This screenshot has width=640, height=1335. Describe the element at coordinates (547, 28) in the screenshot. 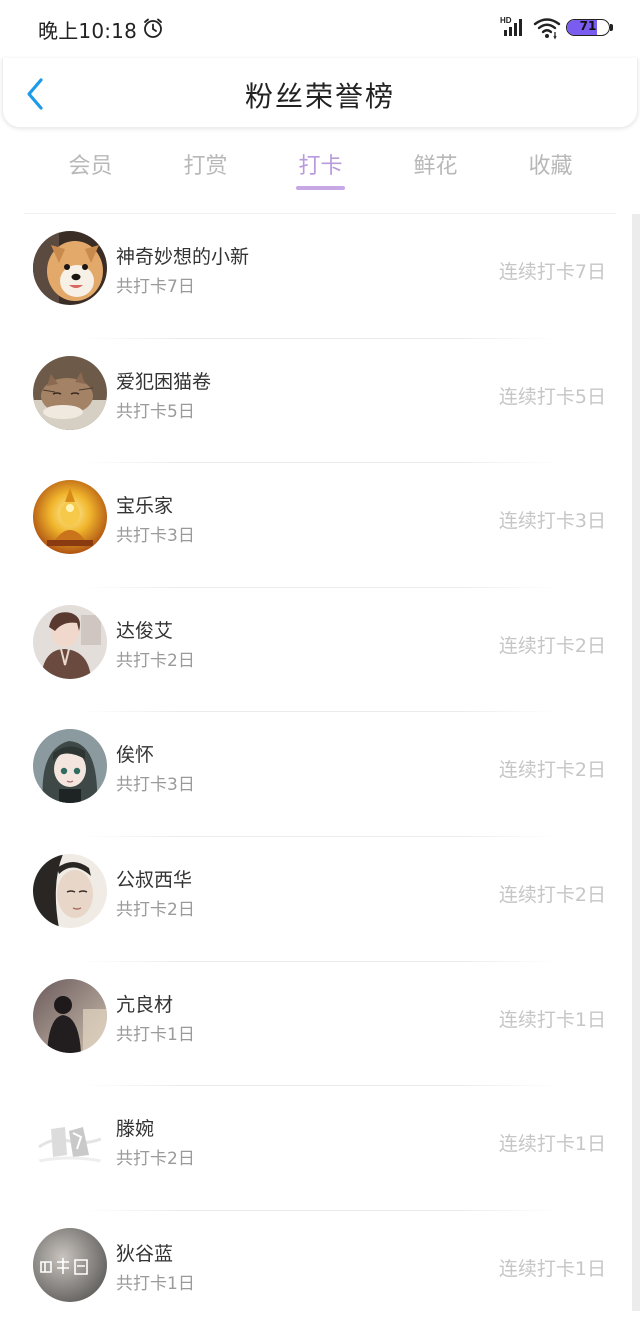

I see `wifi-icon` at that location.